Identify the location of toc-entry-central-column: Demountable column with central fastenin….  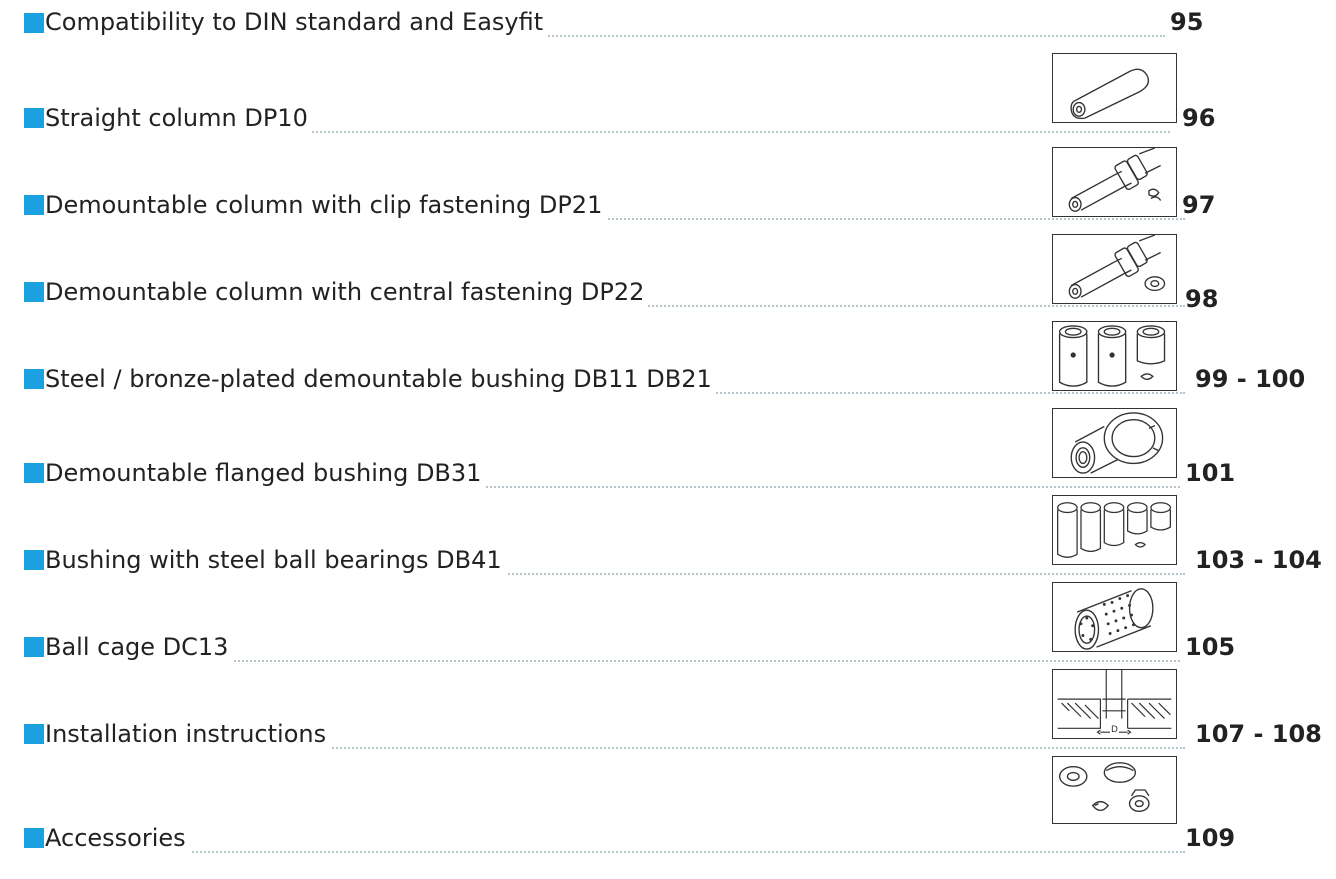
(668, 278).